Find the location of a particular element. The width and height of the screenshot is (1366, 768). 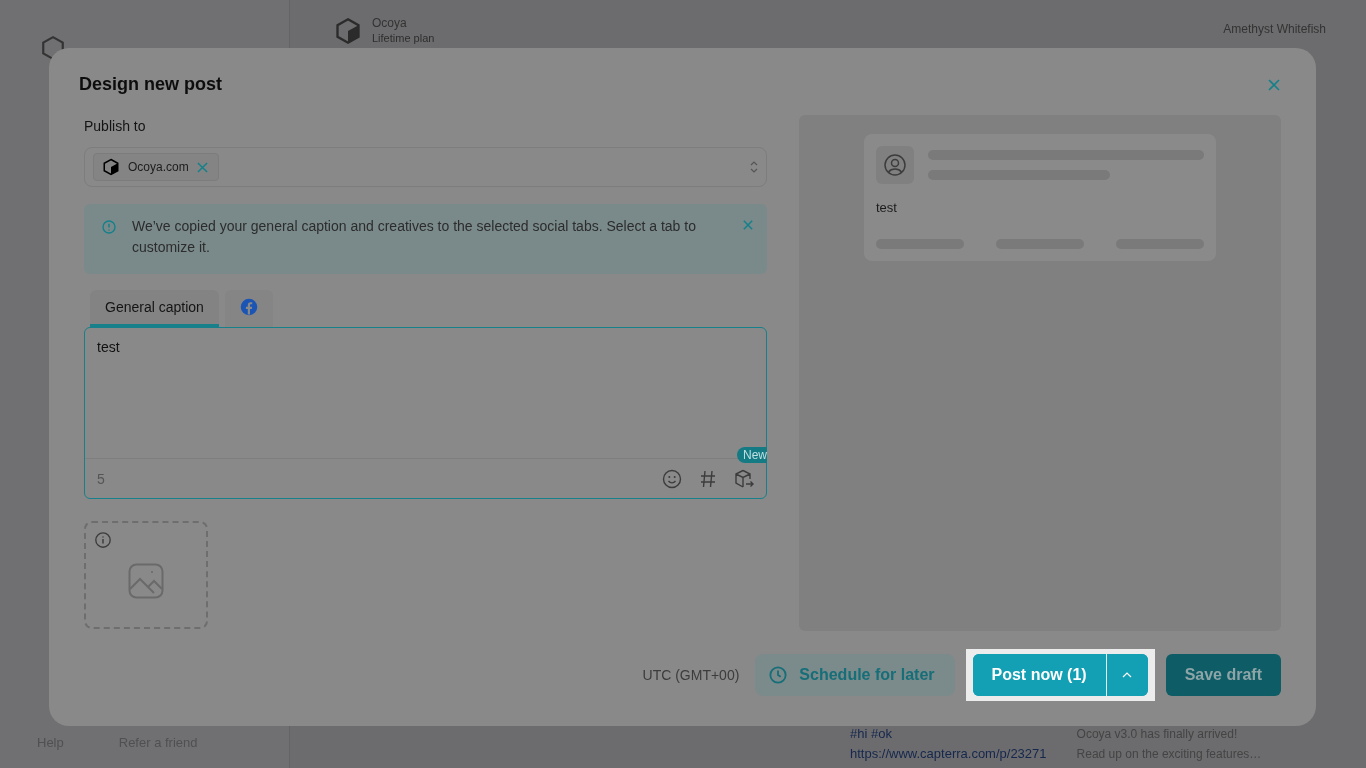

new-badge: New is located at coordinates (752, 455).